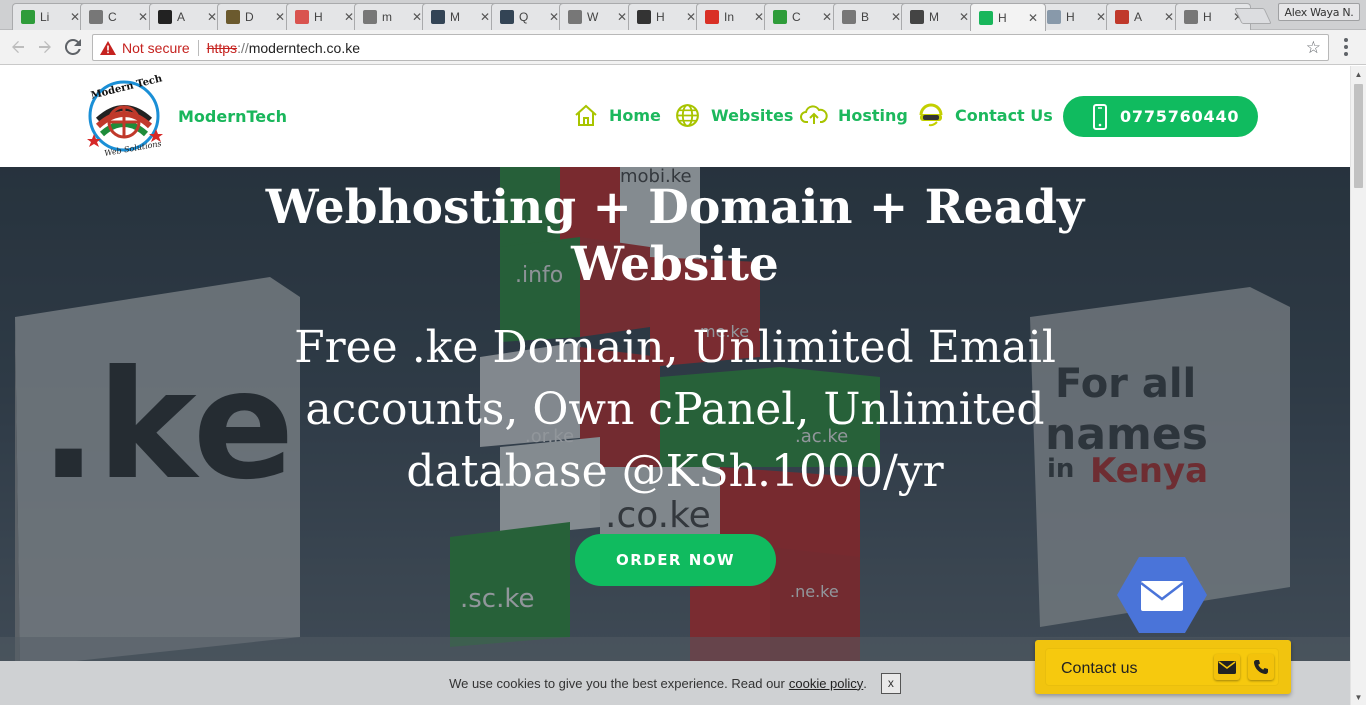  I want to click on scrollbar-thumb, so click(1358, 136).